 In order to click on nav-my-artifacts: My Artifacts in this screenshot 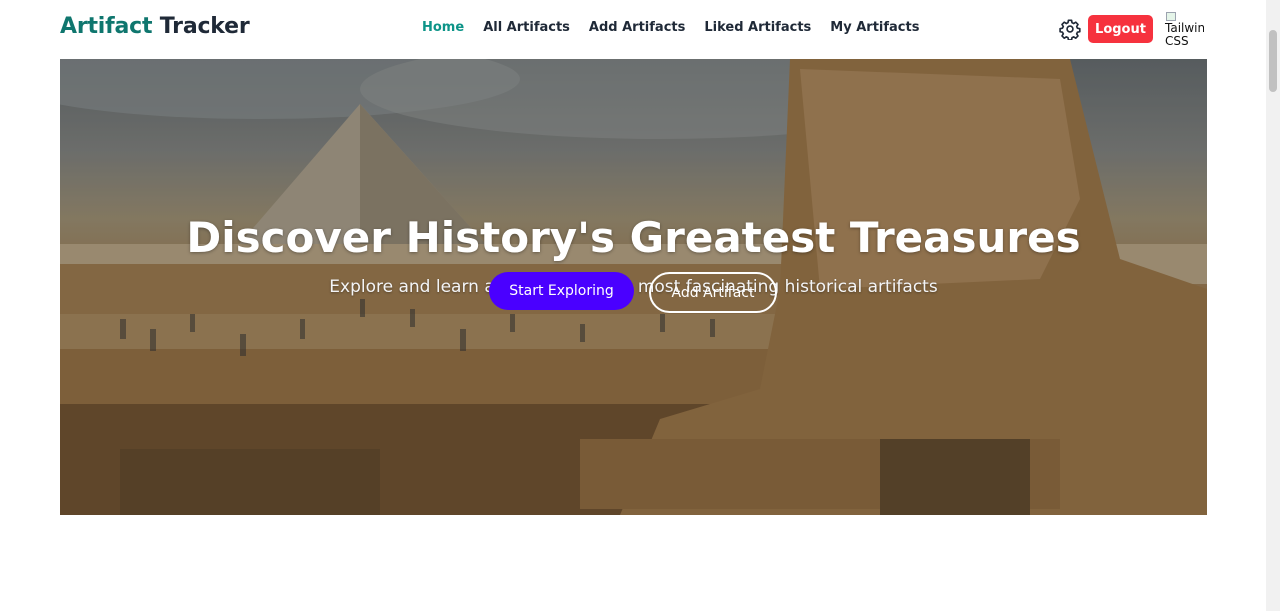, I will do `click(874, 27)`.